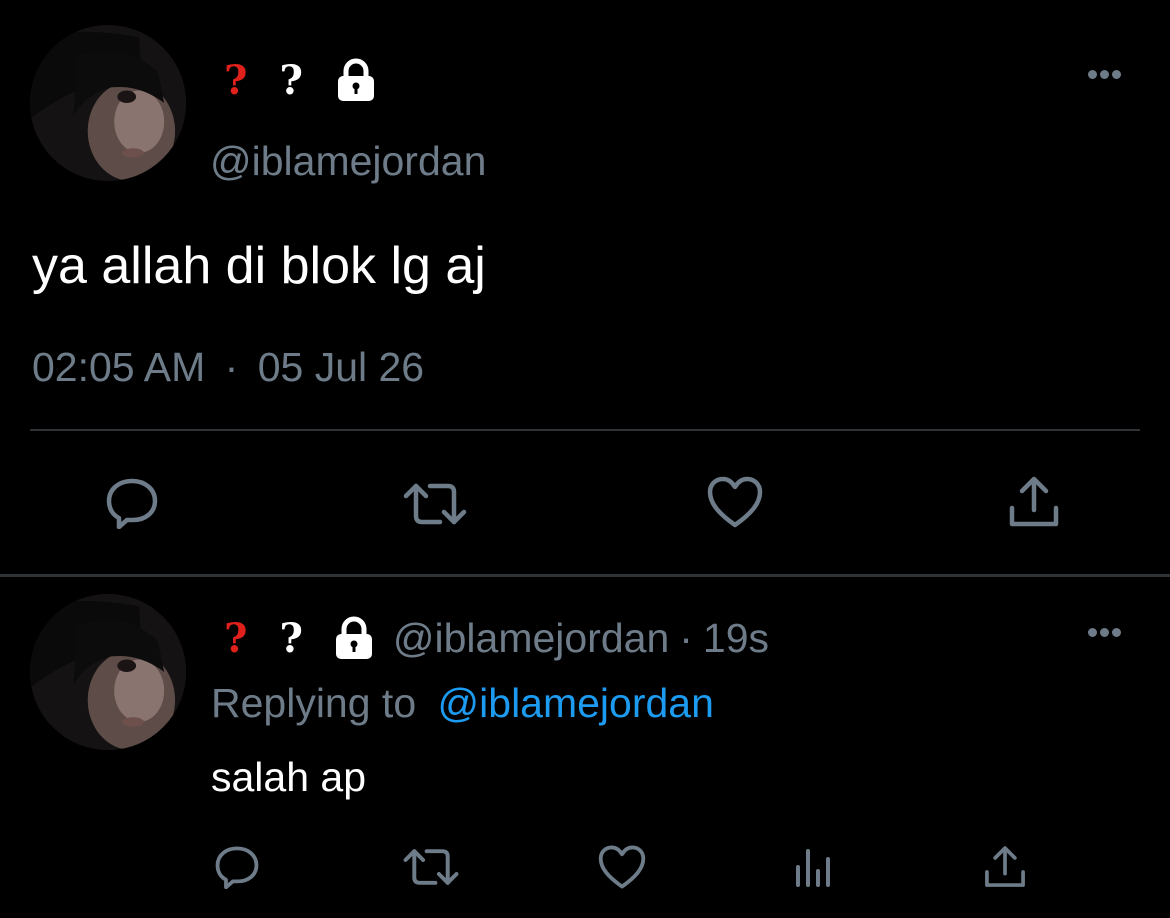  What do you see at coordinates (348, 161) in the screenshot?
I see `main-tweet-handle: @iblamejordan` at bounding box center [348, 161].